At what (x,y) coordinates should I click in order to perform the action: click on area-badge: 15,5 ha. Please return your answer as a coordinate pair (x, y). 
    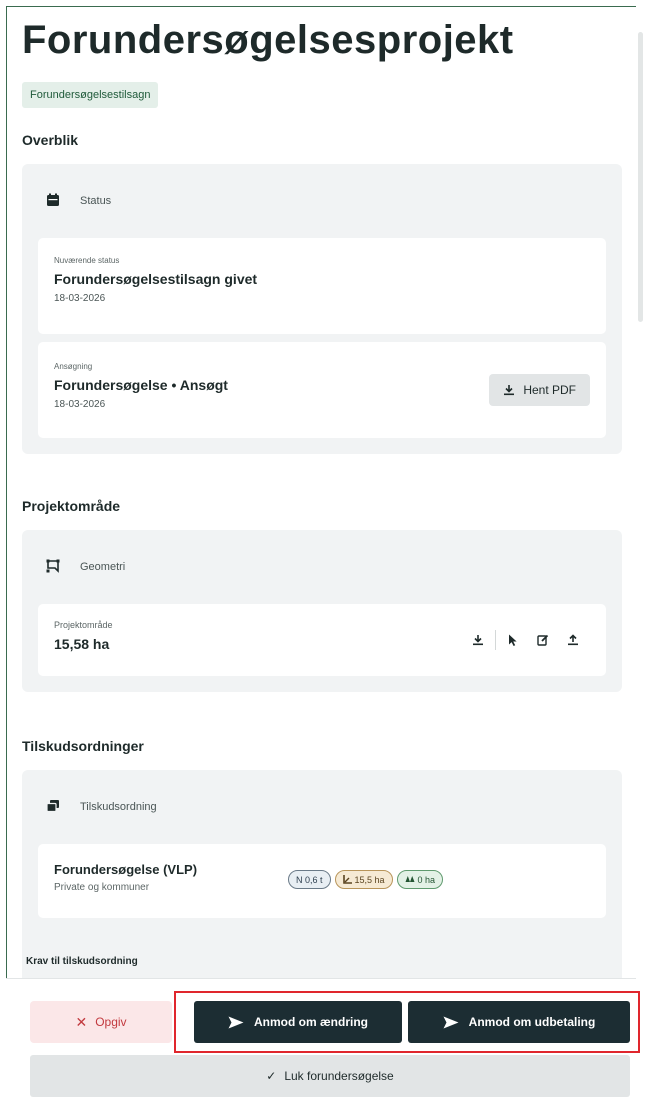
    Looking at the image, I should click on (363, 879).